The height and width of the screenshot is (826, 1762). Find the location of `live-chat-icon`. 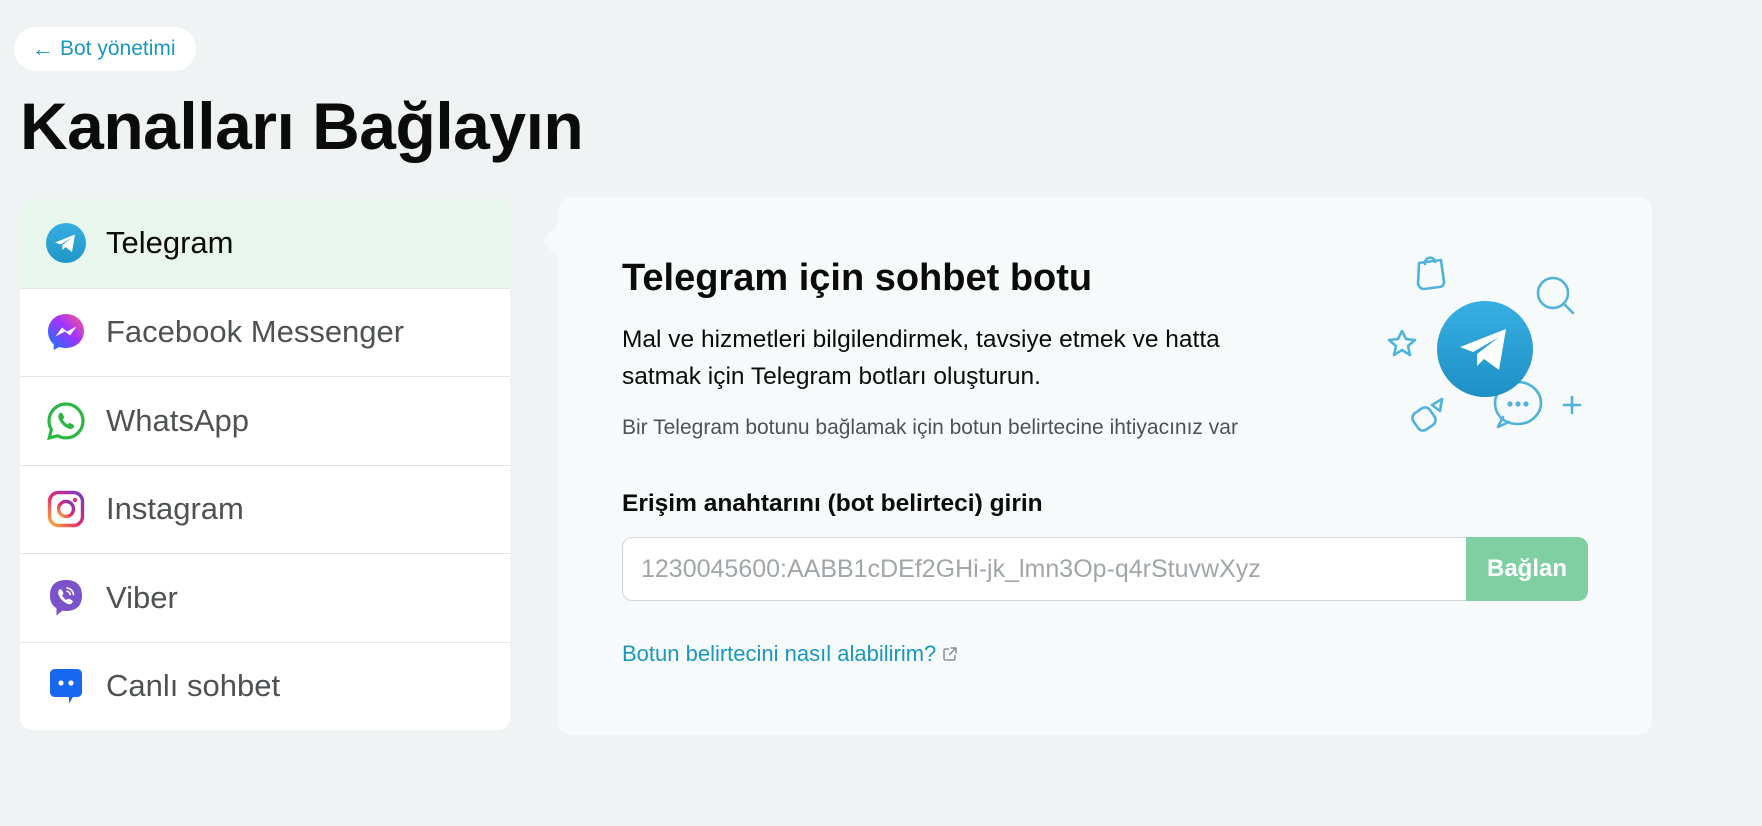

live-chat-icon is located at coordinates (66, 686).